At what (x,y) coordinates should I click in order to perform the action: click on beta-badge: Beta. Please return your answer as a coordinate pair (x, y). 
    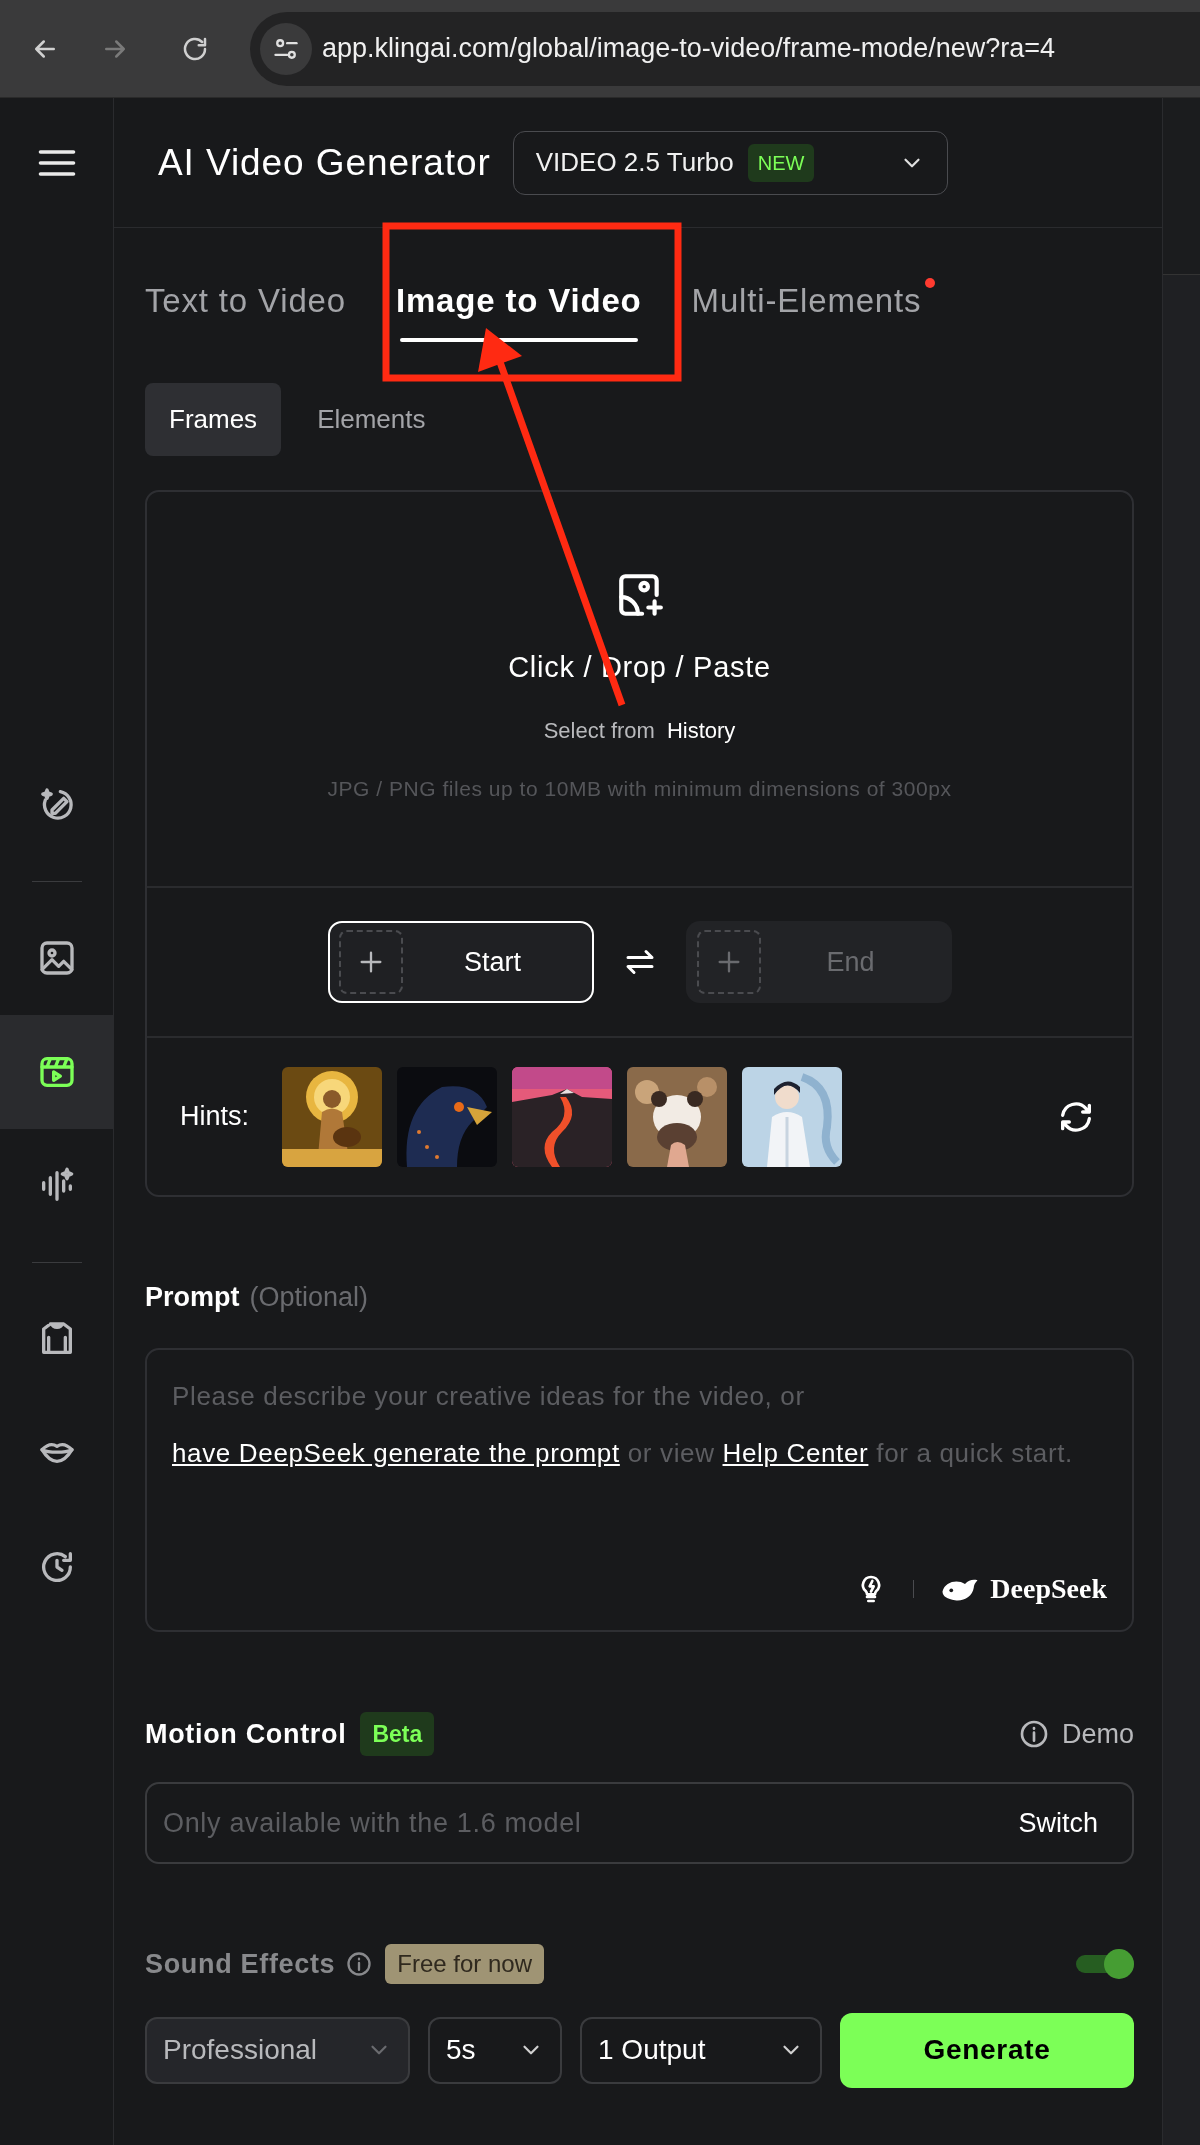
    Looking at the image, I should click on (397, 1733).